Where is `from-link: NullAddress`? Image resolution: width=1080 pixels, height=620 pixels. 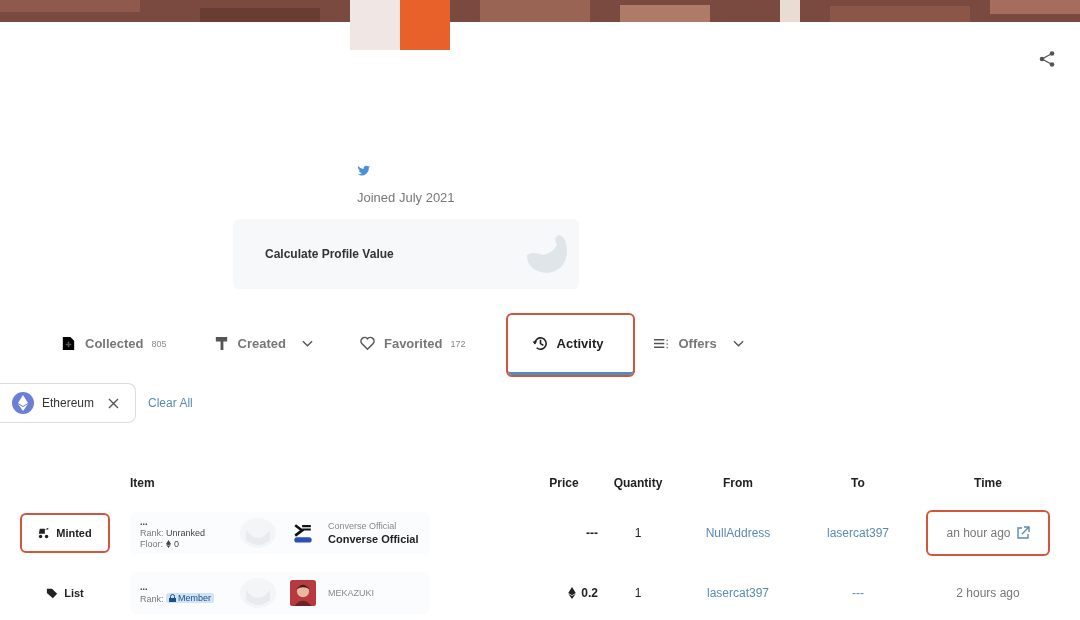 from-link: NullAddress is located at coordinates (738, 533).